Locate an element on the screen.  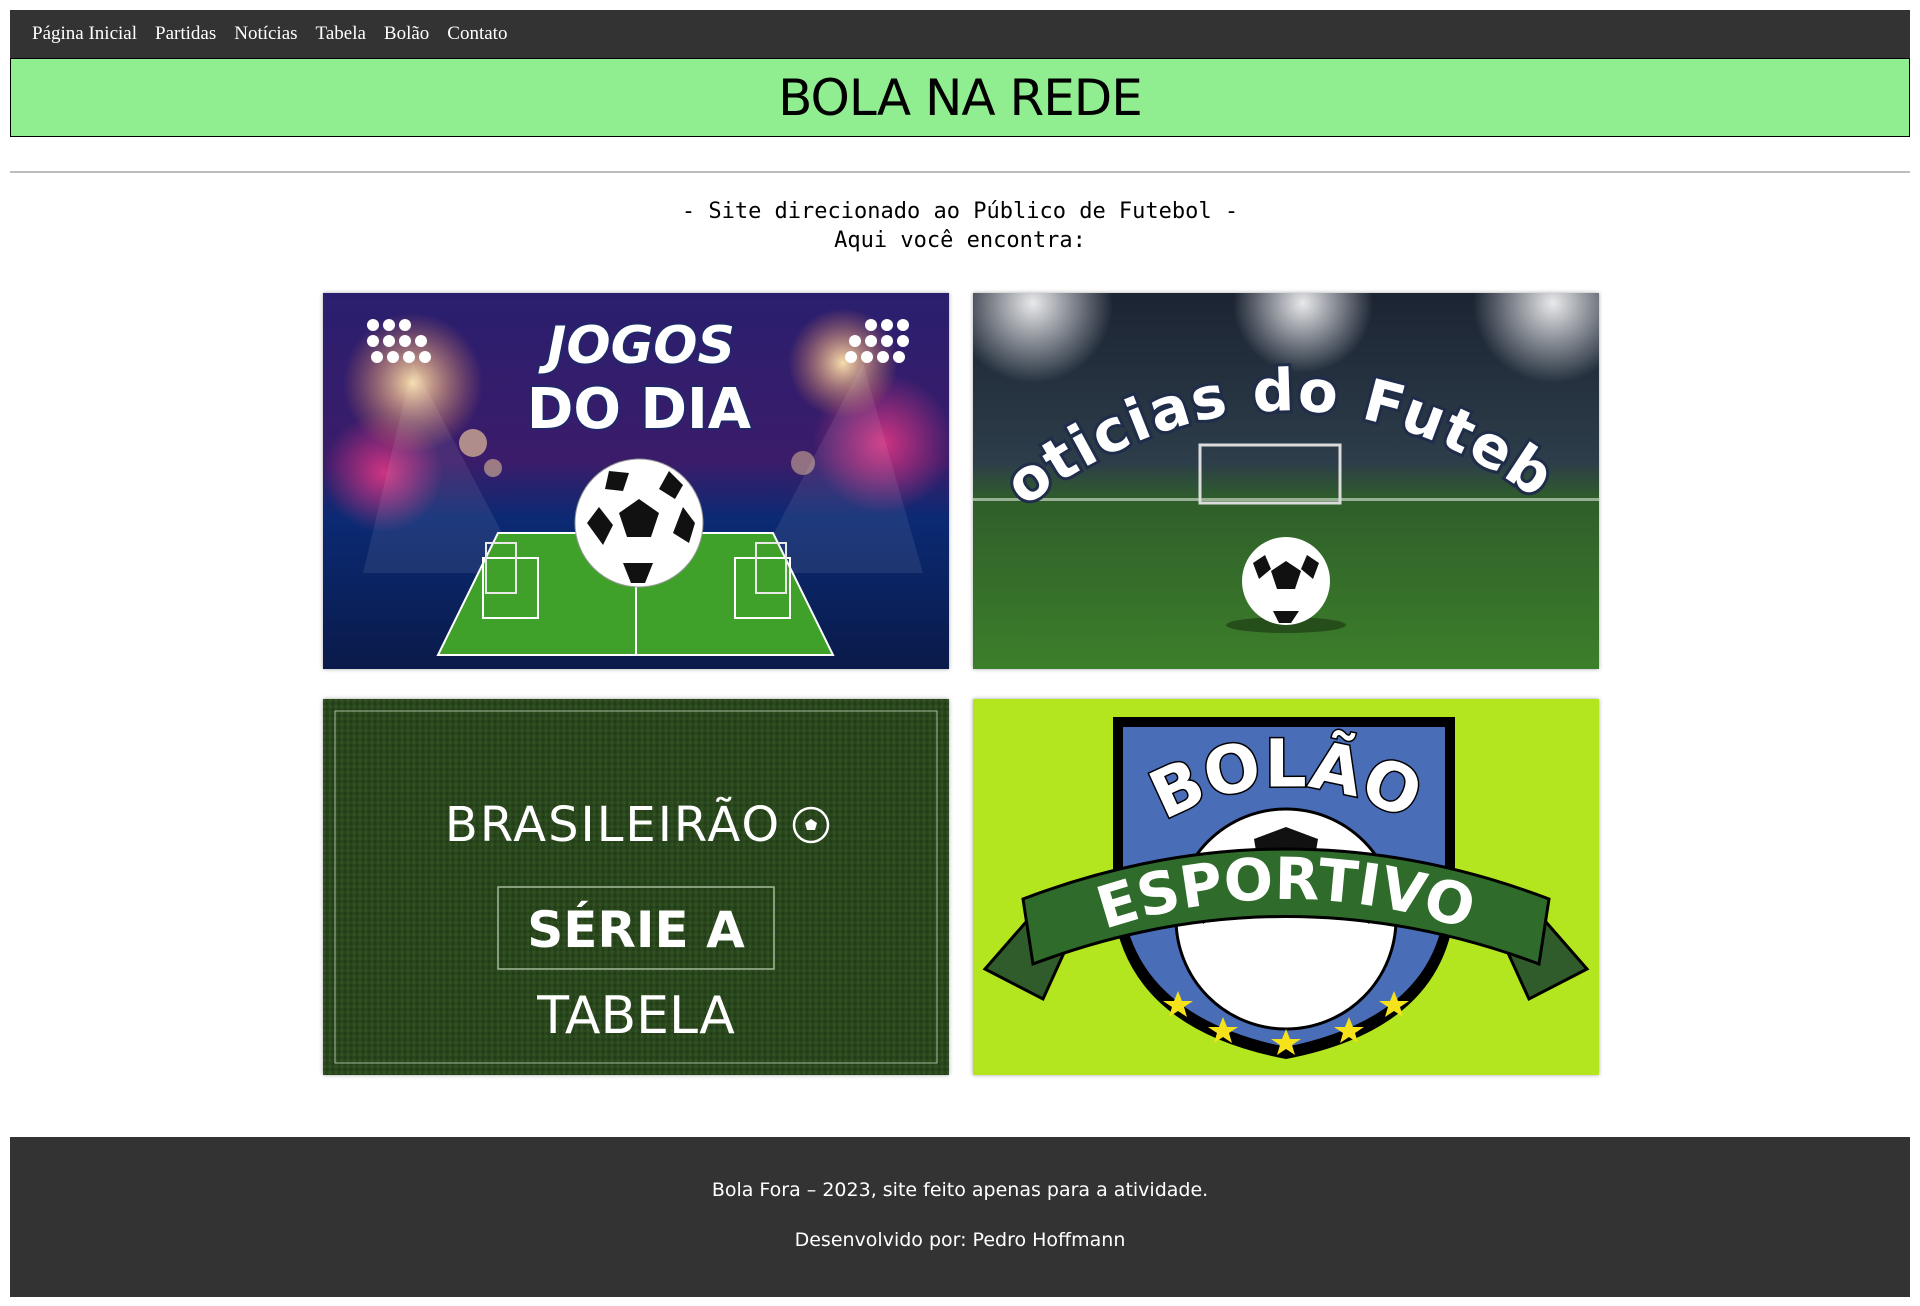
divider is located at coordinates (960, 172).